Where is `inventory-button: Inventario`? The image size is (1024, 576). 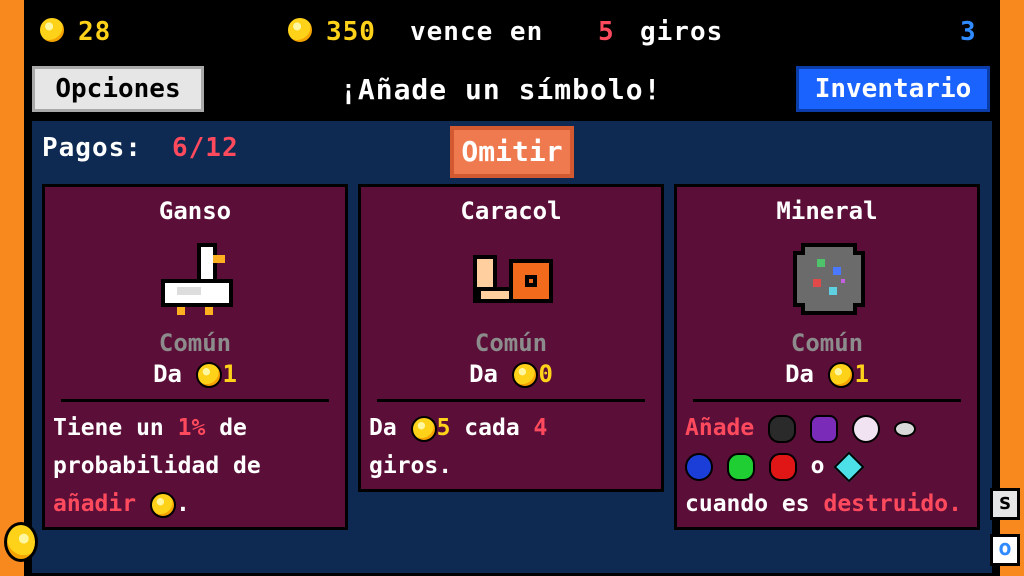 inventory-button: Inventario is located at coordinates (893, 89).